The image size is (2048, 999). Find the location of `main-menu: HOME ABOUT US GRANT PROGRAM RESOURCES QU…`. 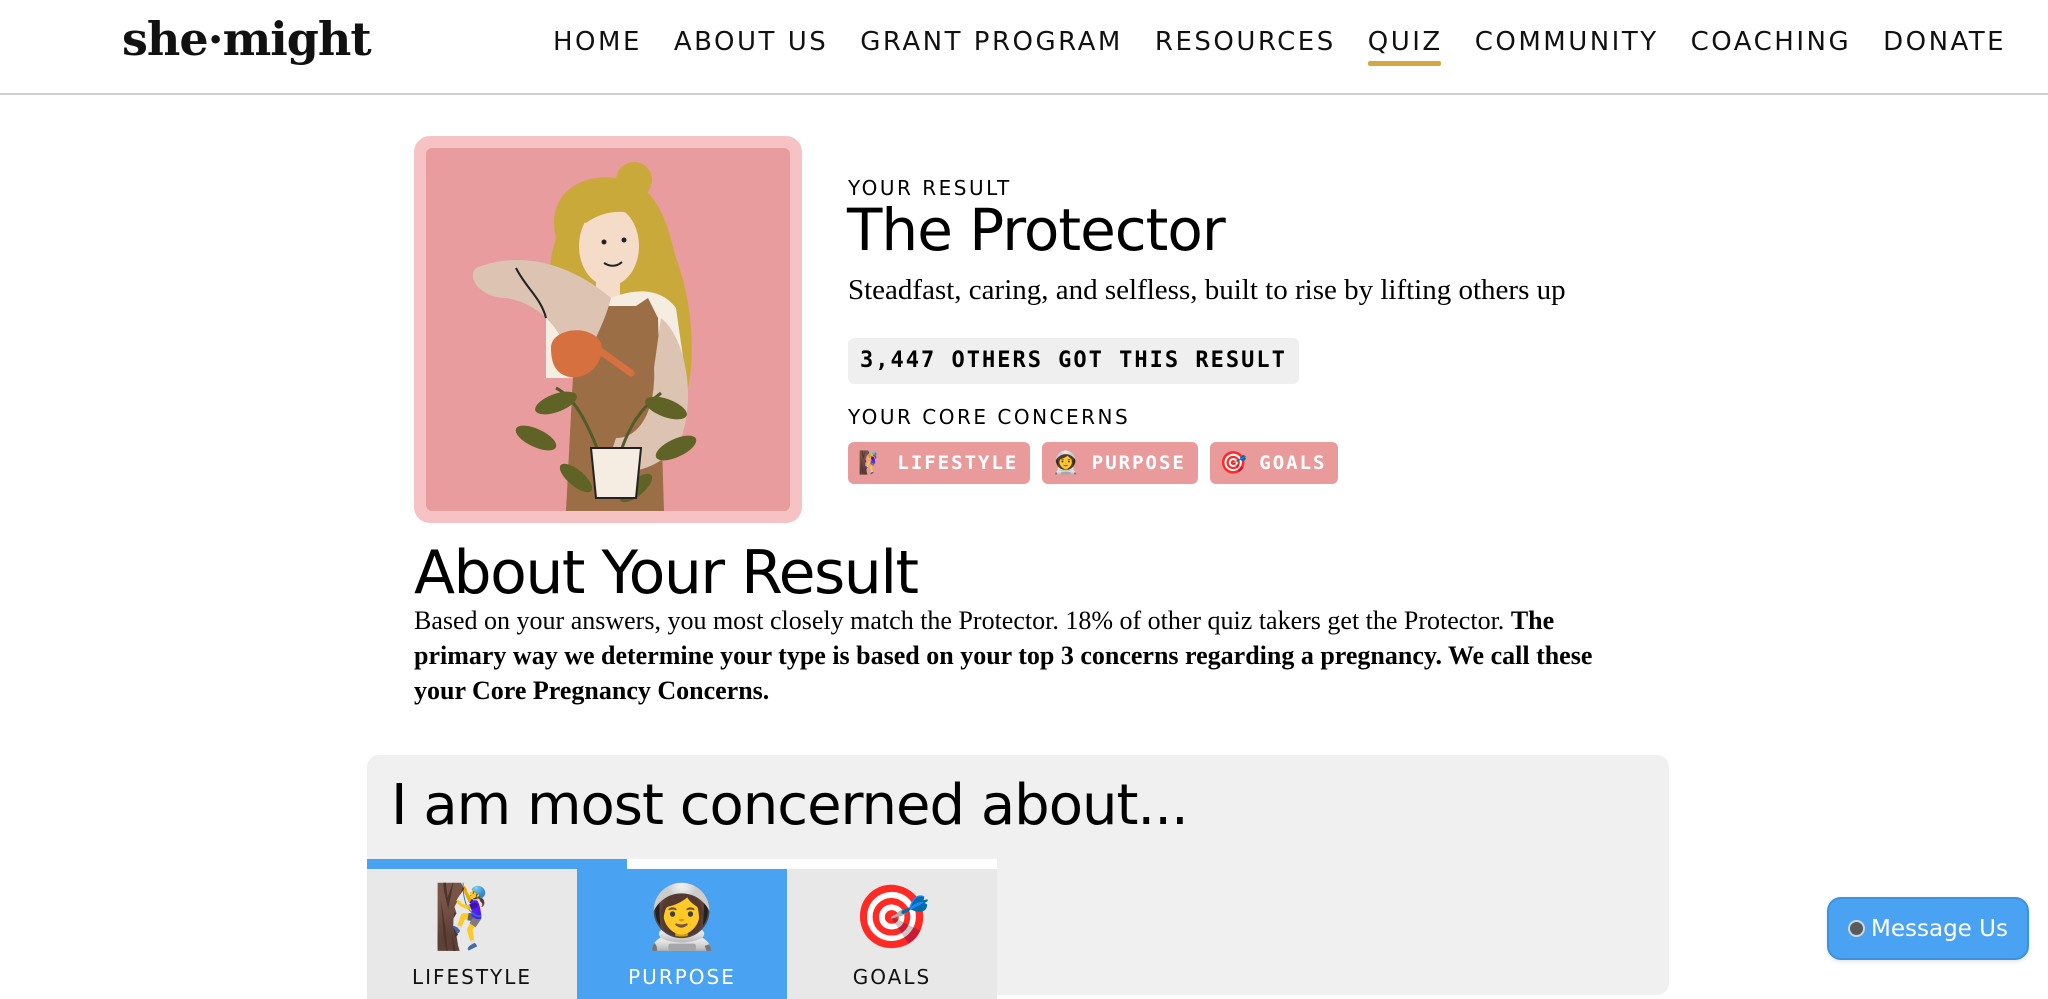

main-menu: HOME ABOUT US GRANT PROGRAM RESOURCES QU… is located at coordinates (1295, 46).